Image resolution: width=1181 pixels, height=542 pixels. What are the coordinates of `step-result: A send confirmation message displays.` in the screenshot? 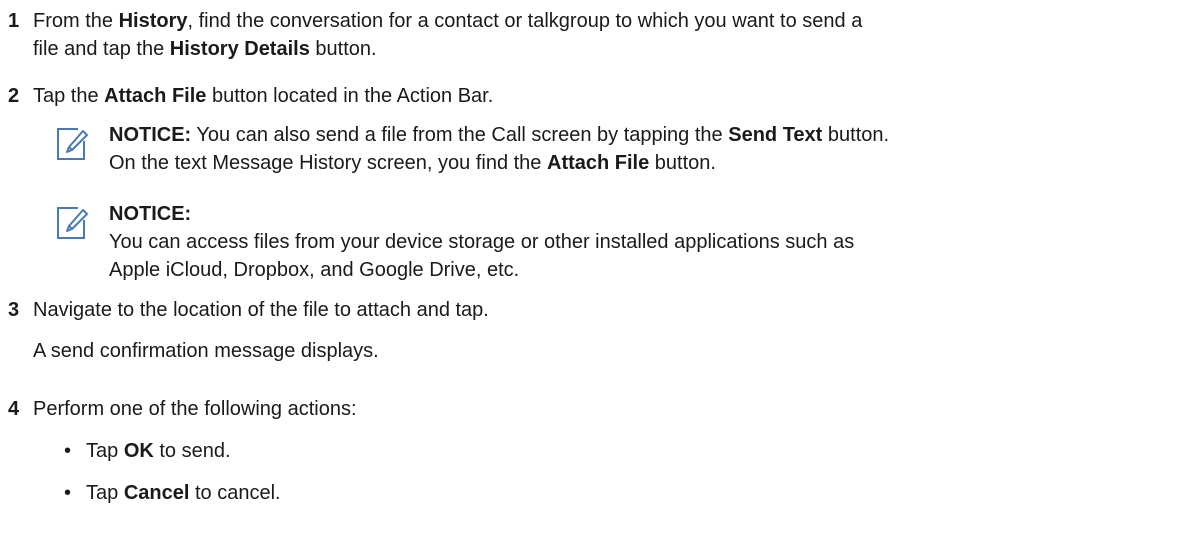 It's located at (206, 351).